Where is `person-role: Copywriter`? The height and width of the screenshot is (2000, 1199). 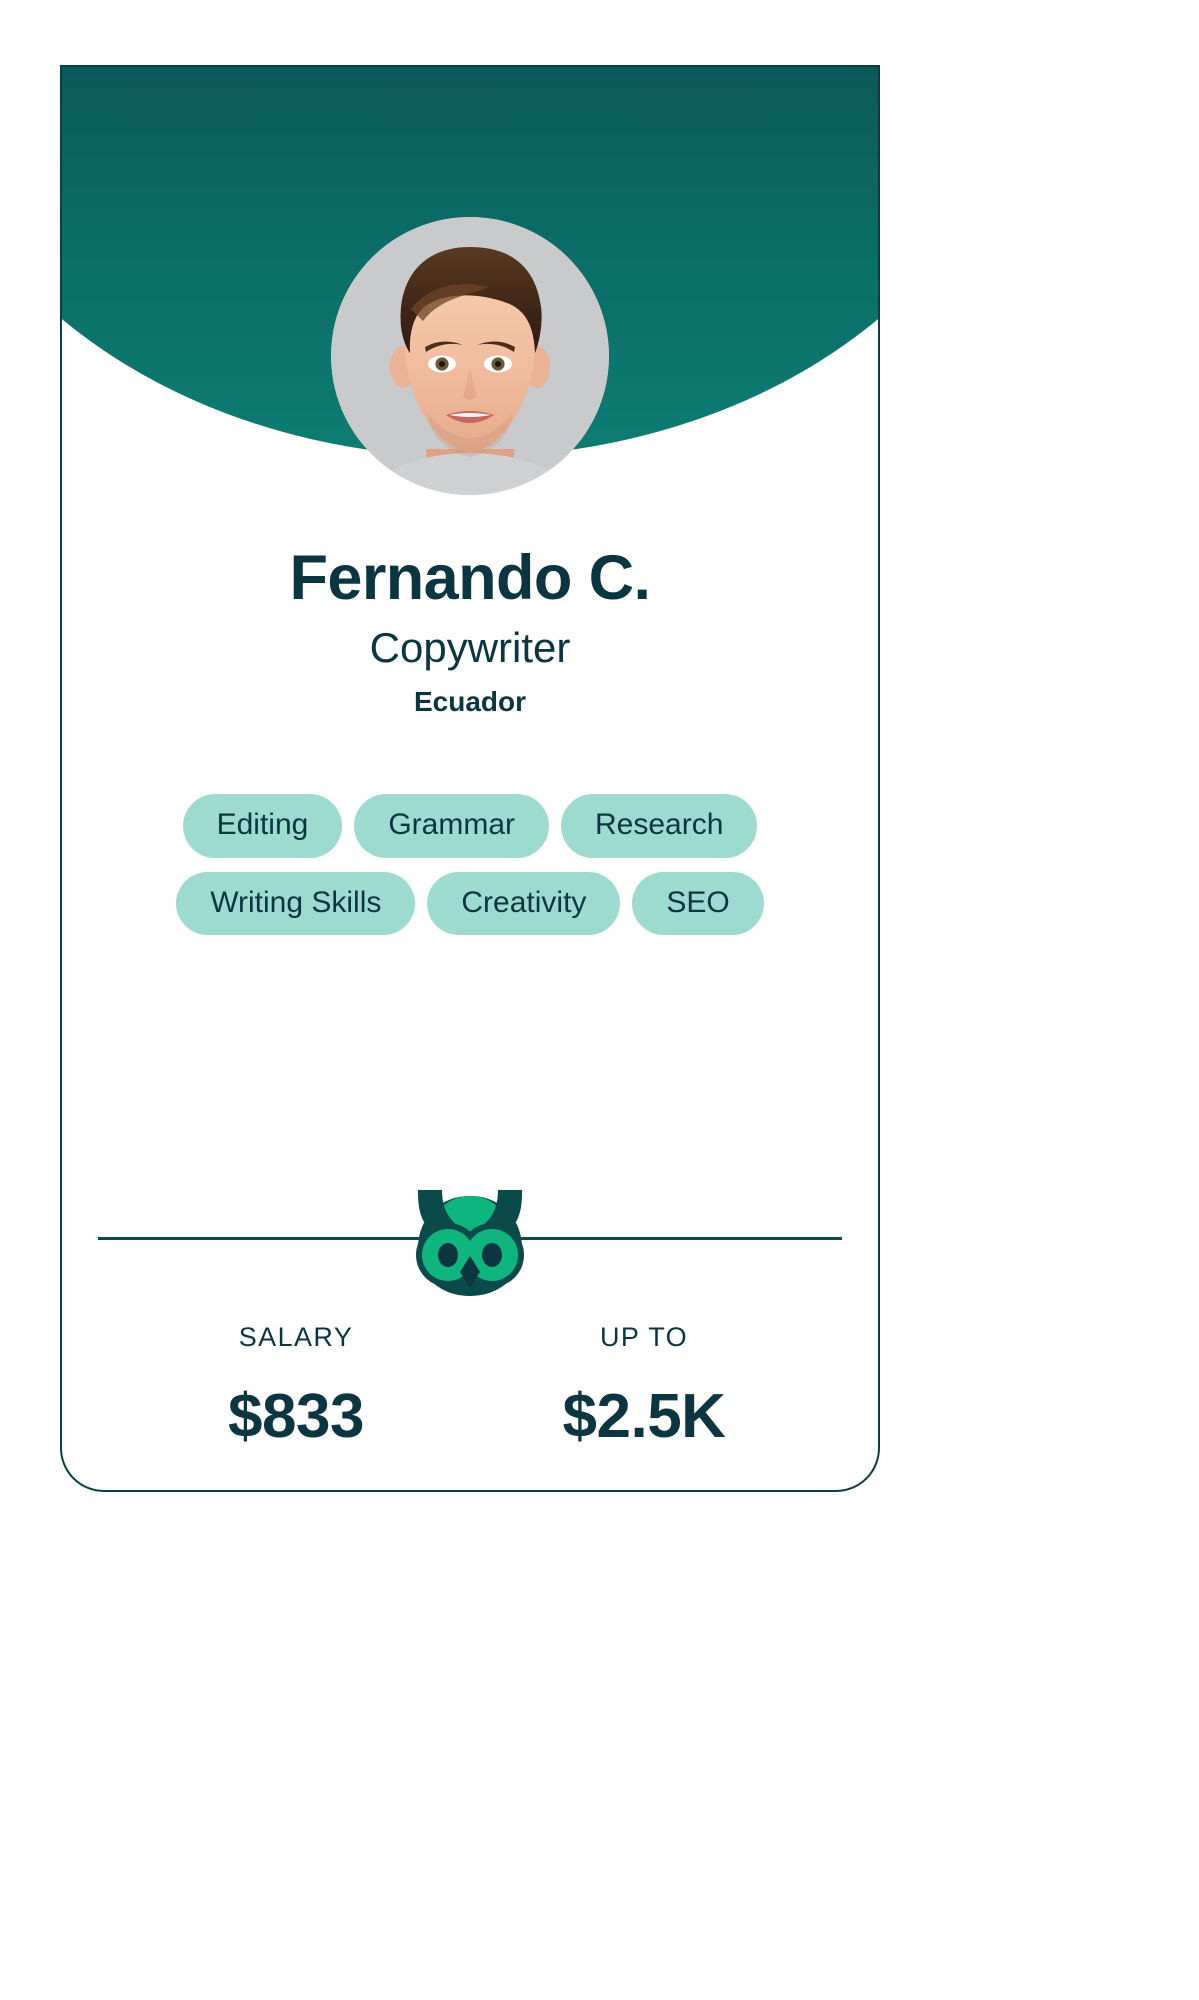
person-role: Copywriter is located at coordinates (470, 648).